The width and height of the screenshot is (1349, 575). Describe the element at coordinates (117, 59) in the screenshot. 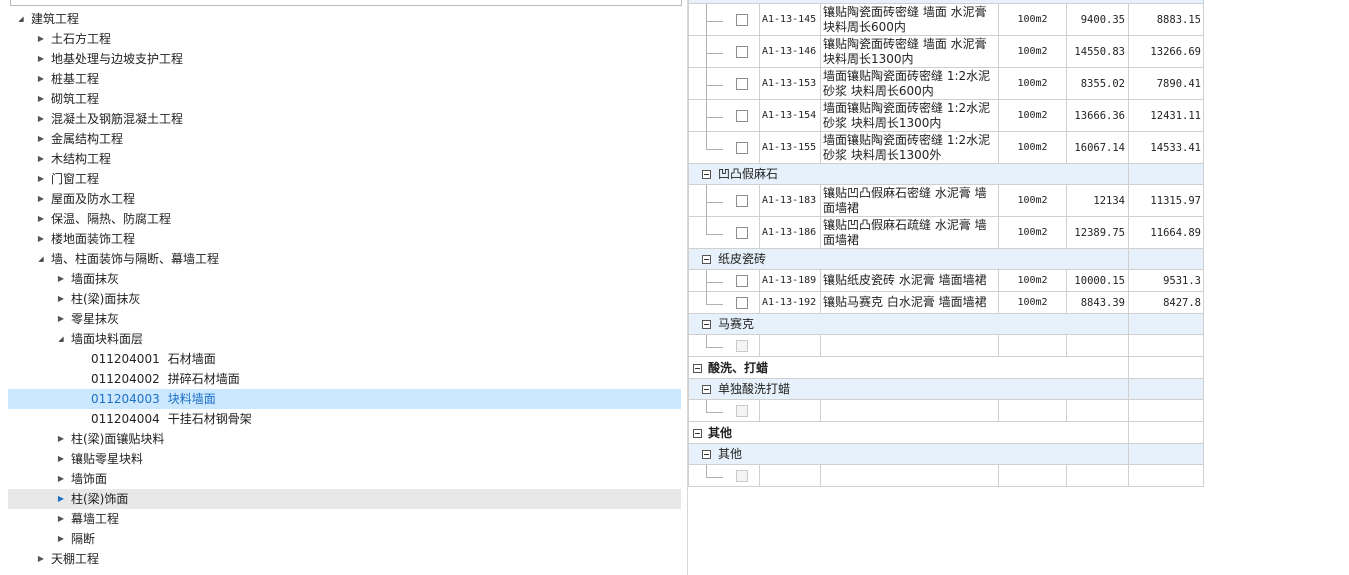

I see `tree-node-text: 地基处理与边坡支护工程` at that location.